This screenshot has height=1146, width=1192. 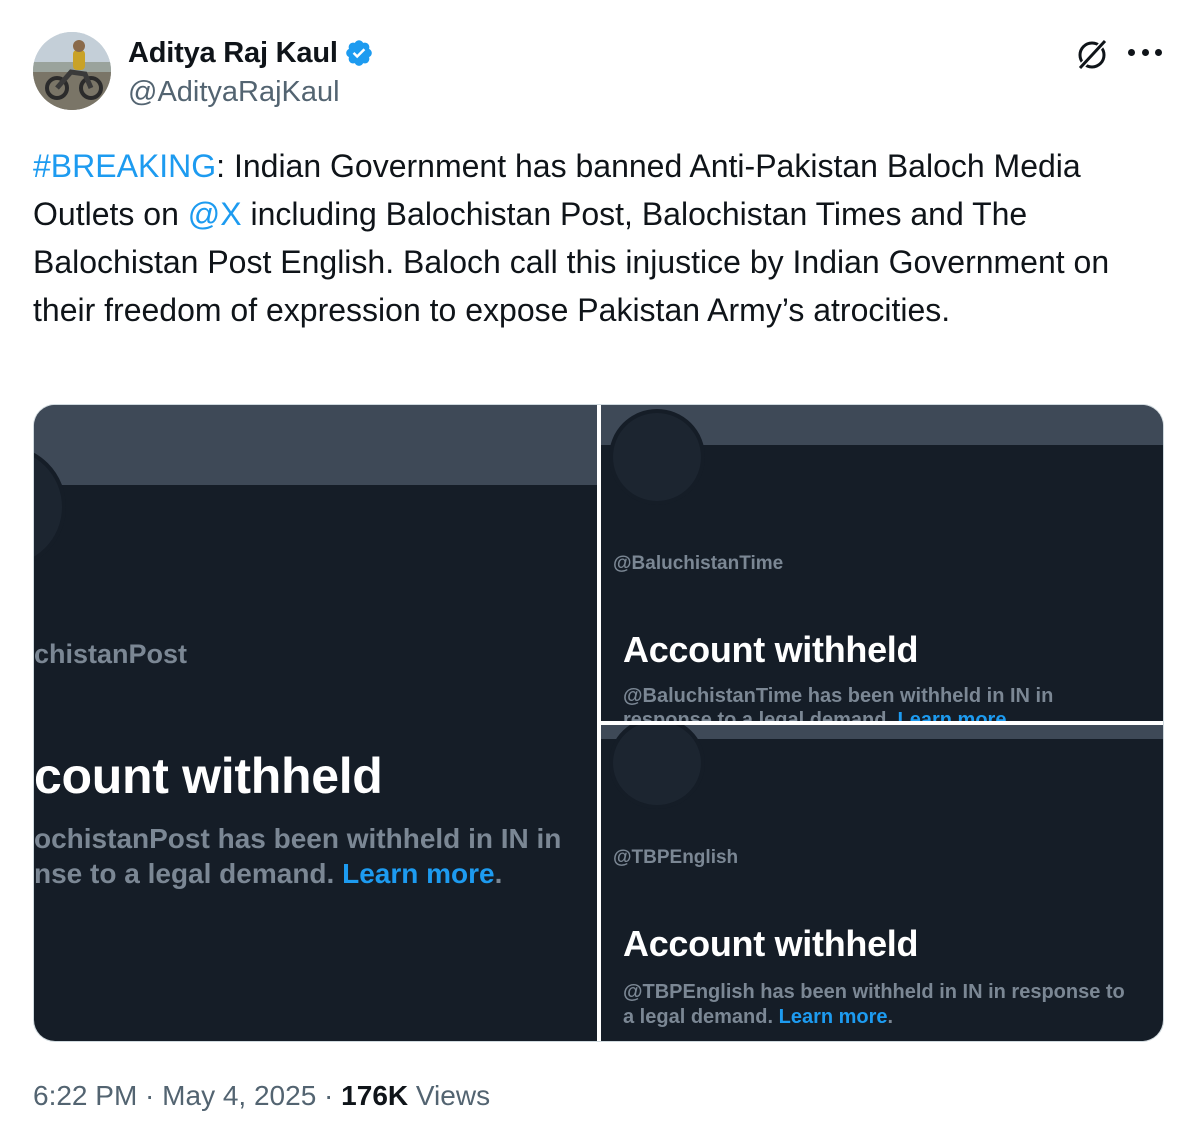 I want to click on withheld-description-line-2: response to a legal demand. Learn more, so click(x=814, y=715).